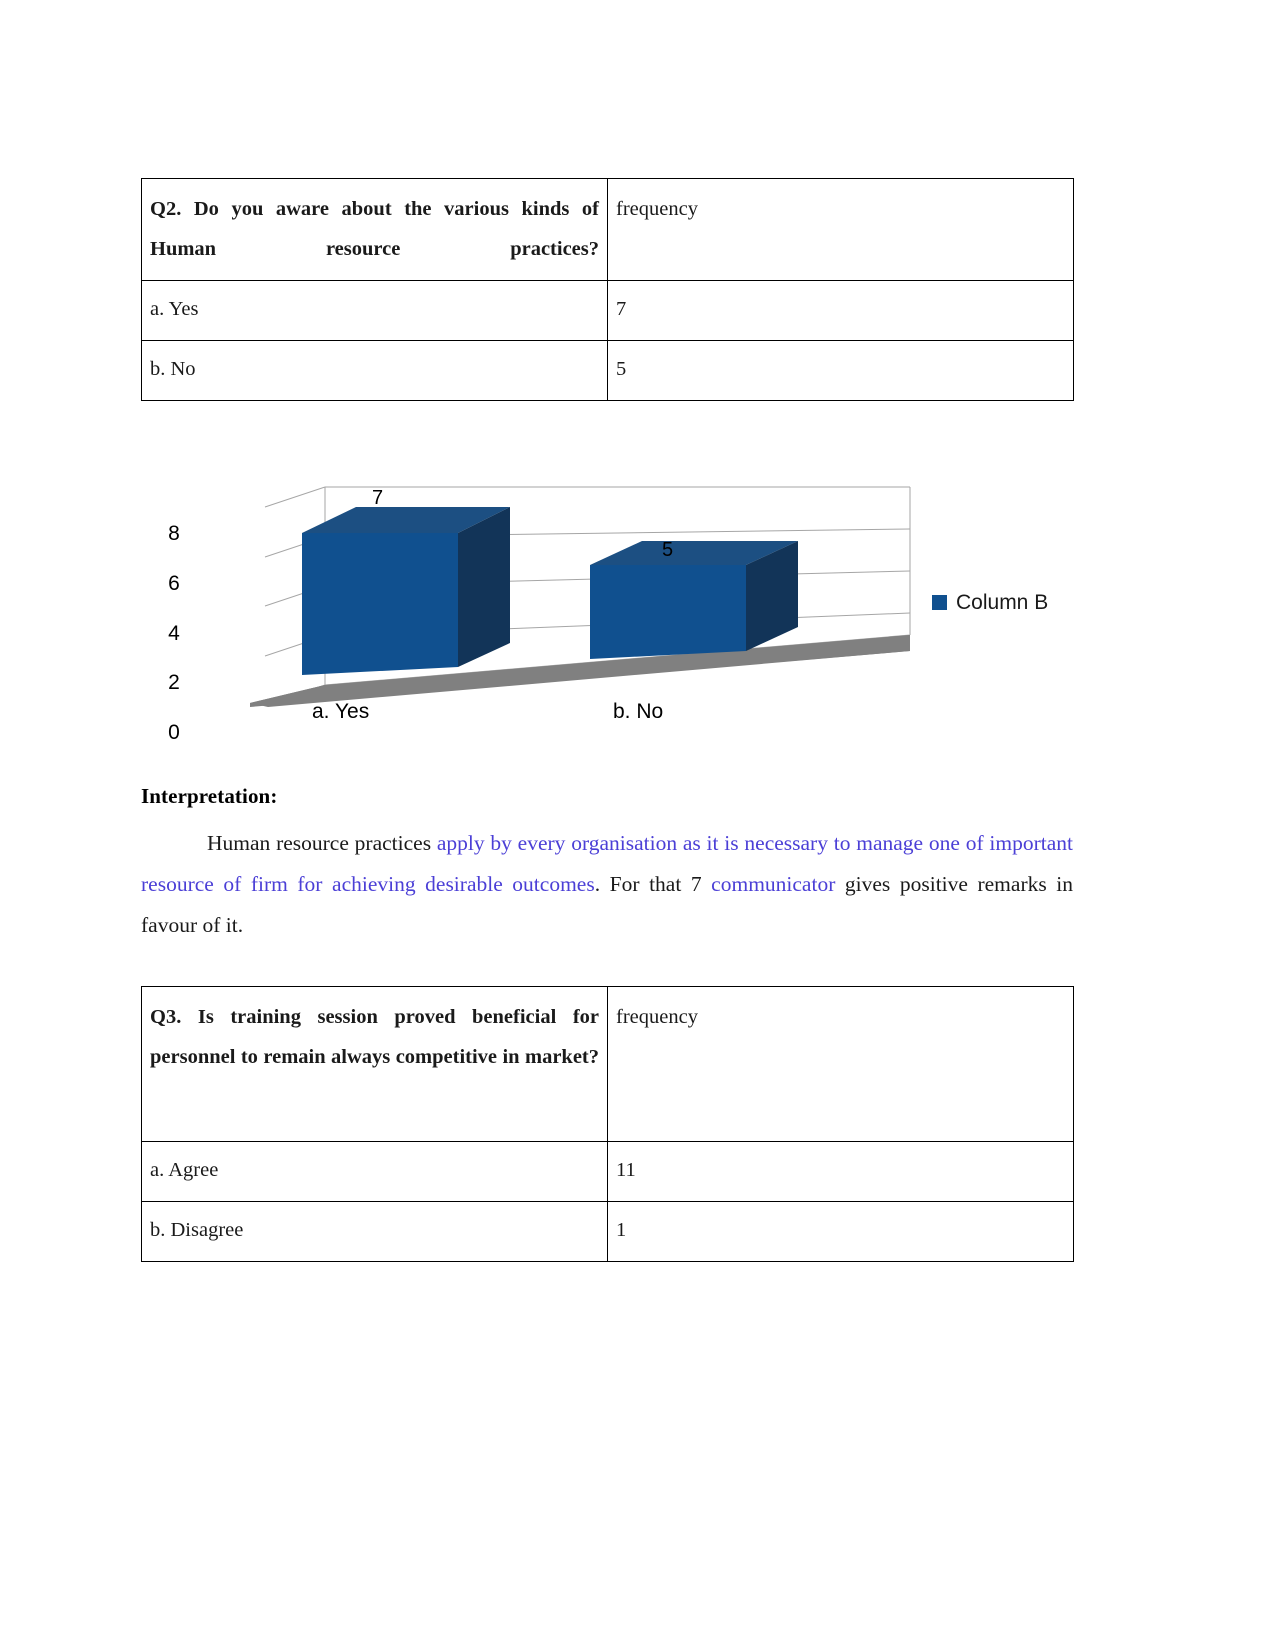 The width and height of the screenshot is (1275, 1651). I want to click on bar-a-yes, so click(406, 591).